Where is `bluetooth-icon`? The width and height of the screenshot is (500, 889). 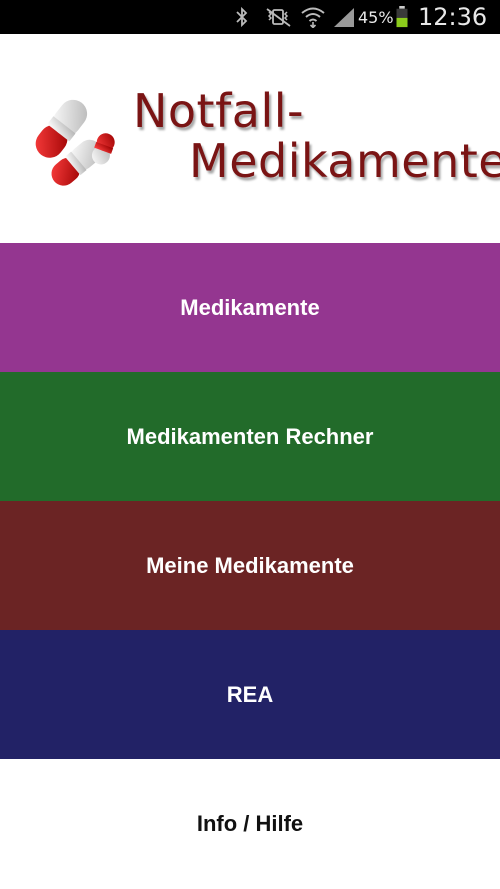
bluetooth-icon is located at coordinates (242, 17).